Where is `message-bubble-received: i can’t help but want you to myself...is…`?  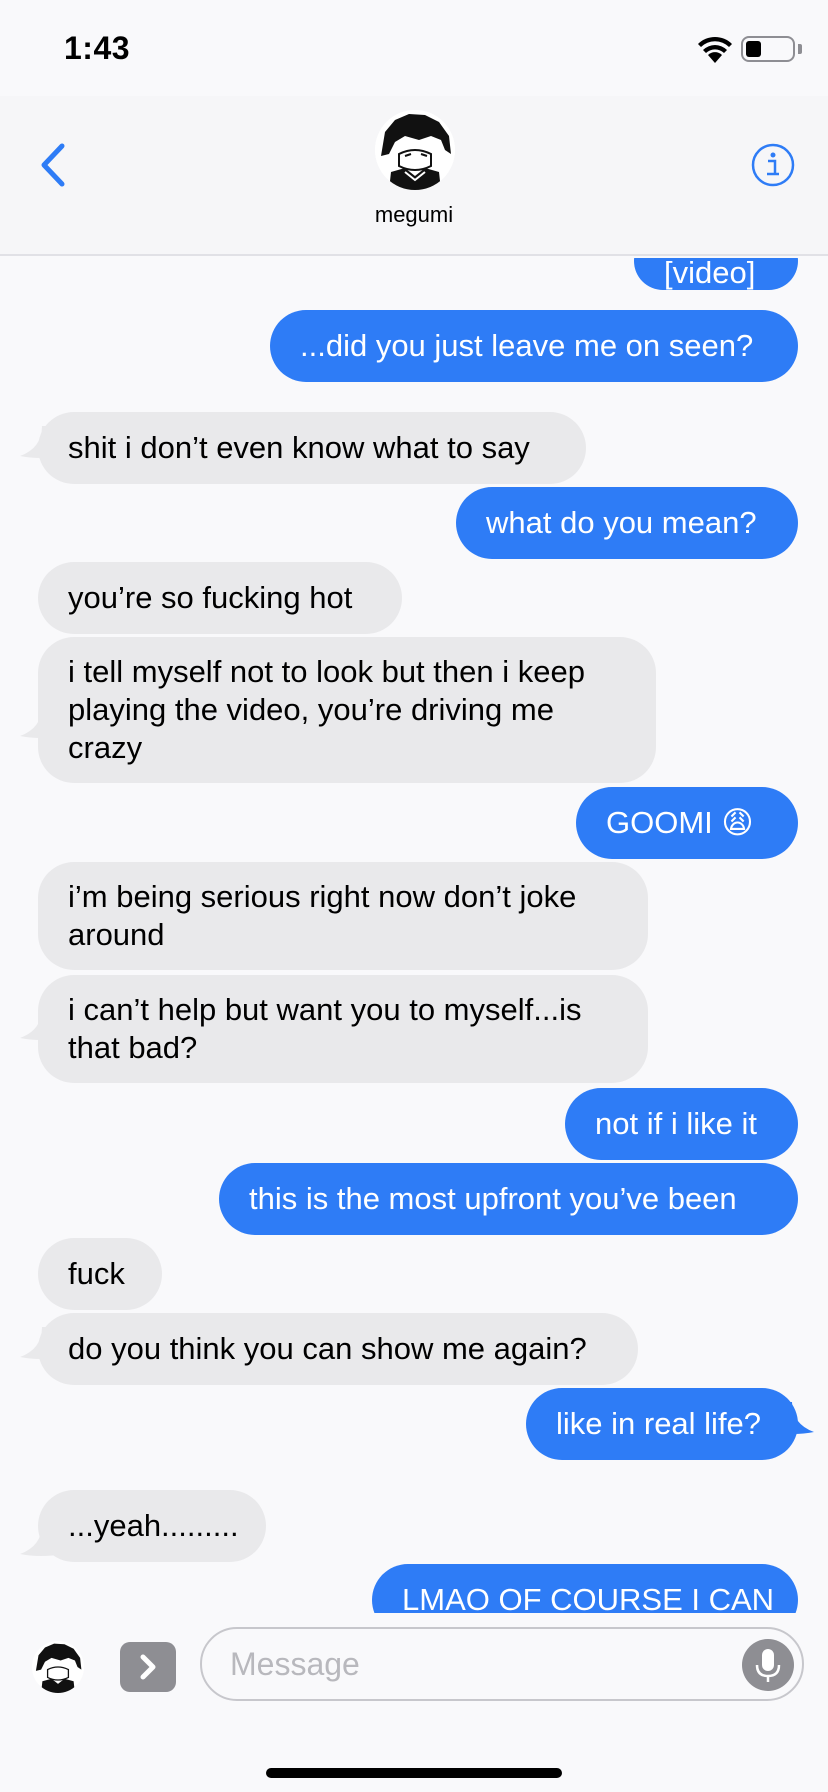 message-bubble-received: i can’t help but want you to myself...is… is located at coordinates (343, 1029).